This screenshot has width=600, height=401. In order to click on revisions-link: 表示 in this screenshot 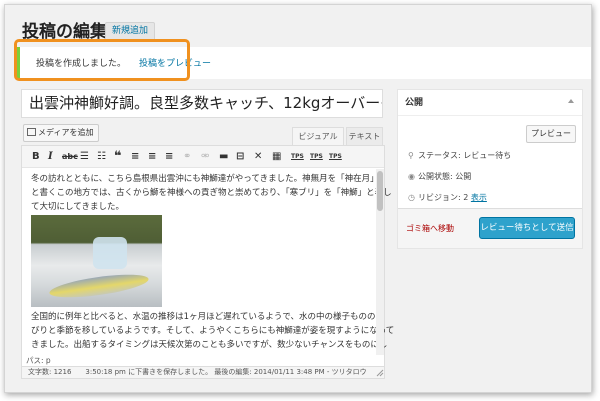, I will do `click(479, 197)`.